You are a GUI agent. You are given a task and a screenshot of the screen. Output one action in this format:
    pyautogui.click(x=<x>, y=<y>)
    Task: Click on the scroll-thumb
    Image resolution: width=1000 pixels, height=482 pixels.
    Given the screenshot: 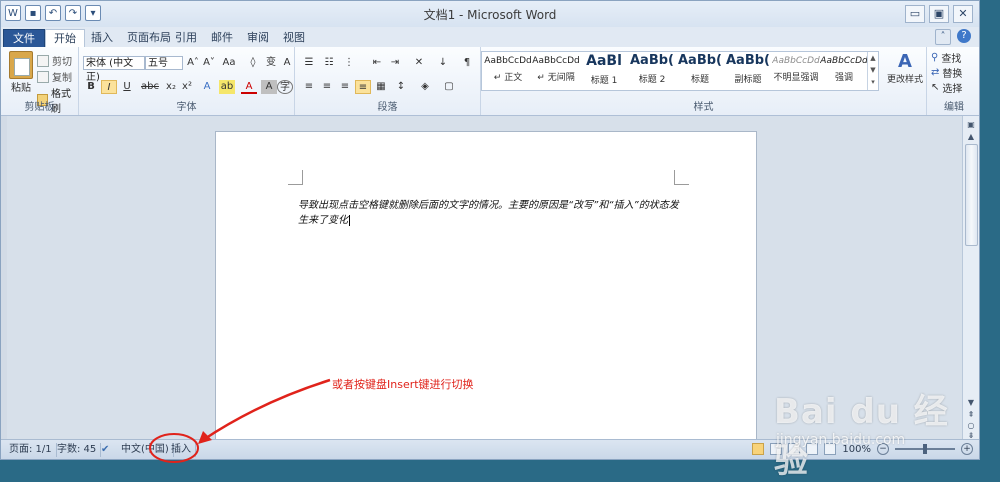 What is the action you would take?
    pyautogui.click(x=971, y=195)
    